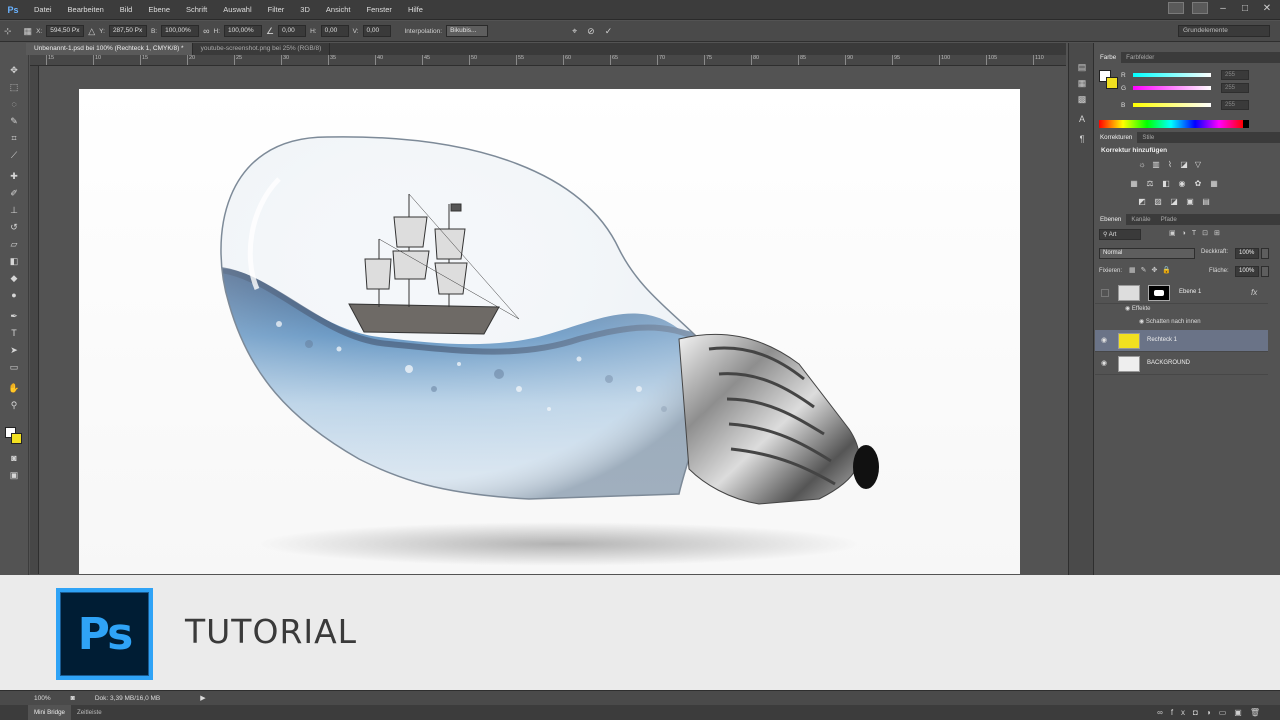 Image resolution: width=1280 pixels, height=720 pixels. I want to click on menu-fenster: Fenster, so click(379, 9).